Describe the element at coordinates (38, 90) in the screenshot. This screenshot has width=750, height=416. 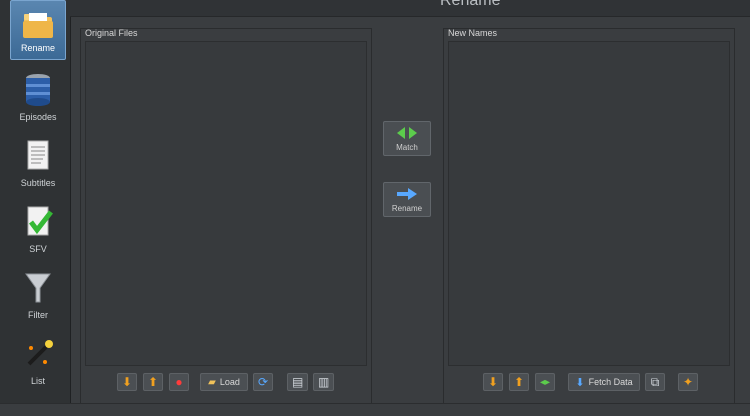
I see `database-icon` at that location.